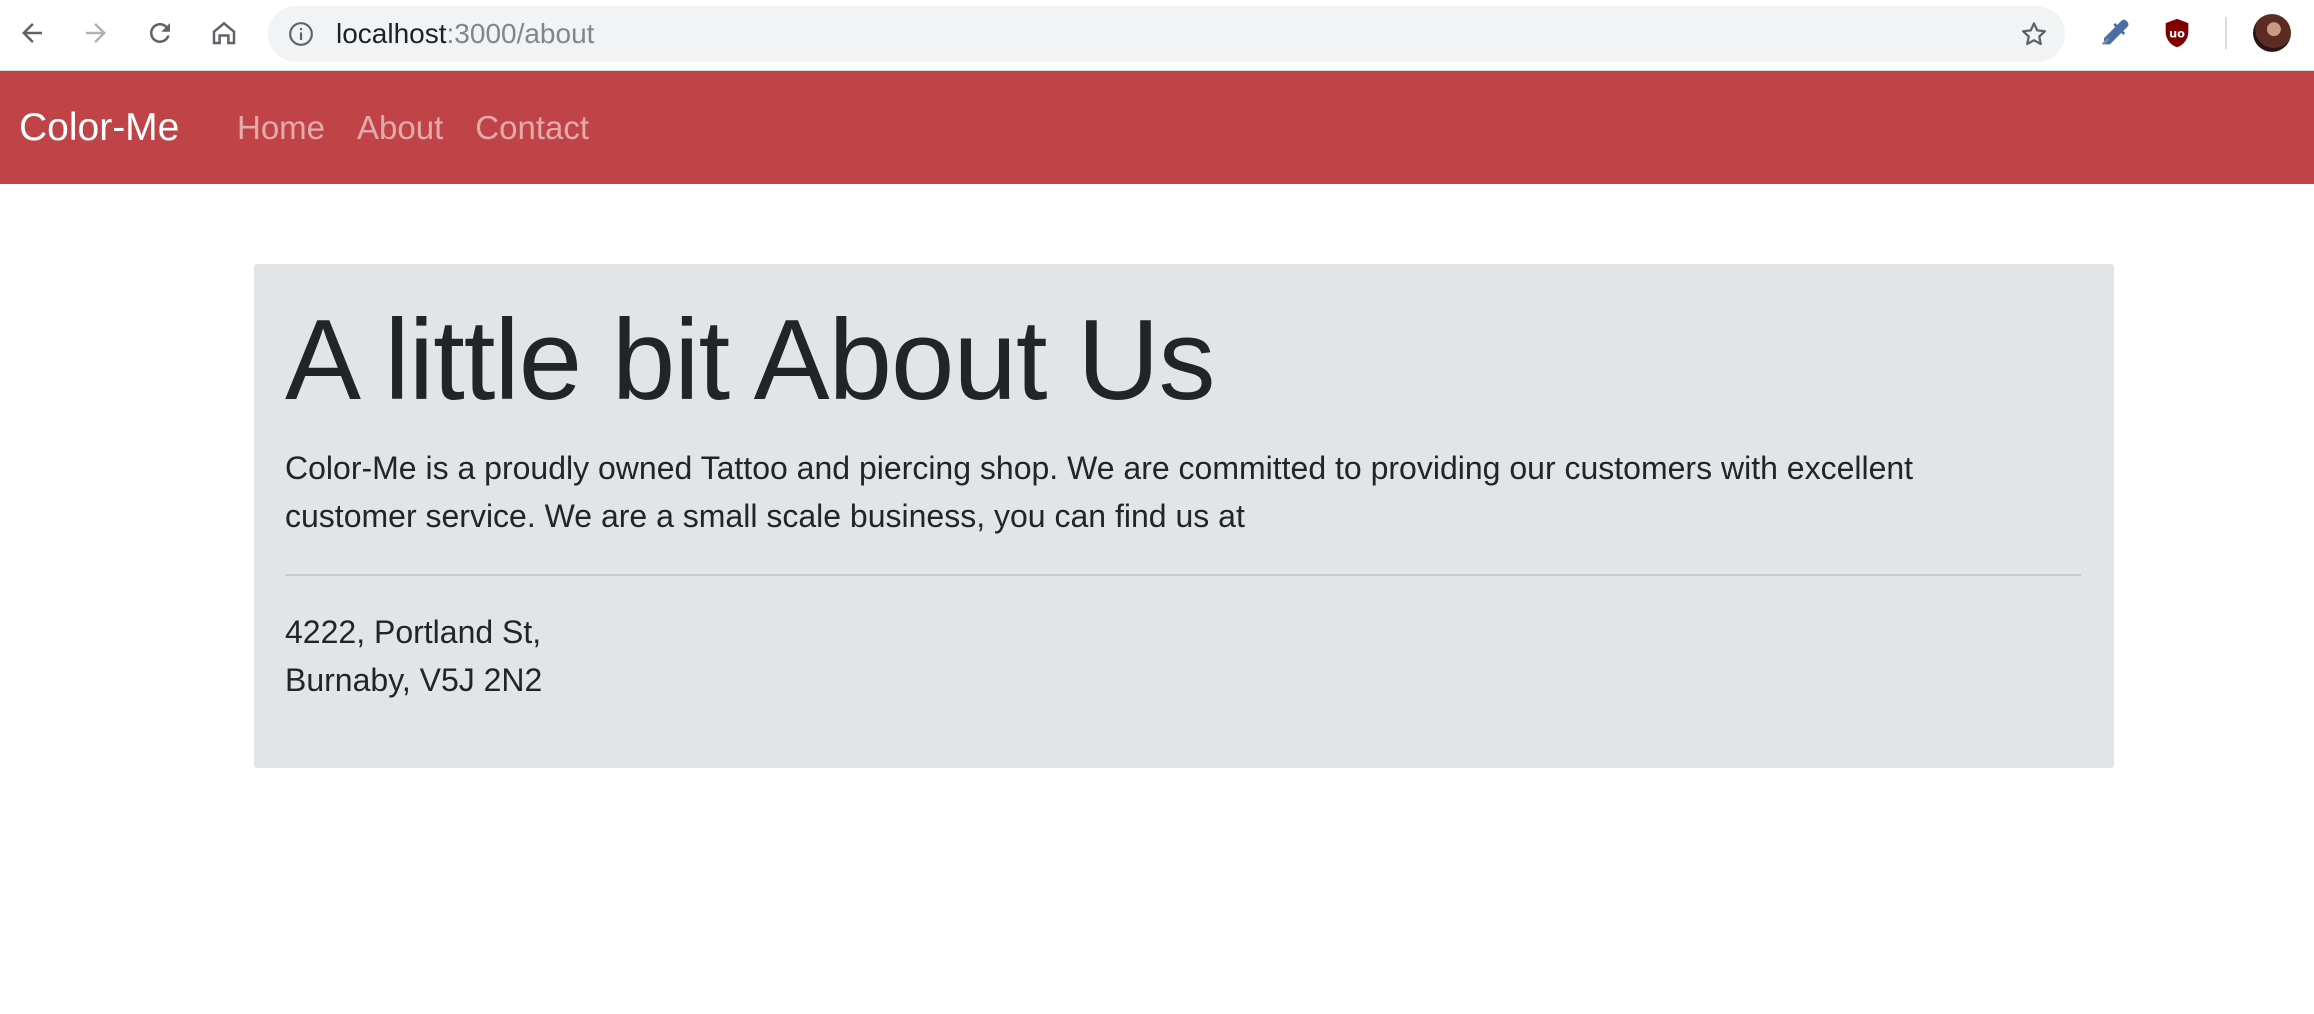 This screenshot has width=2314, height=1014. I want to click on address-line-city: Burnaby, V5J 2N2, so click(414, 680).